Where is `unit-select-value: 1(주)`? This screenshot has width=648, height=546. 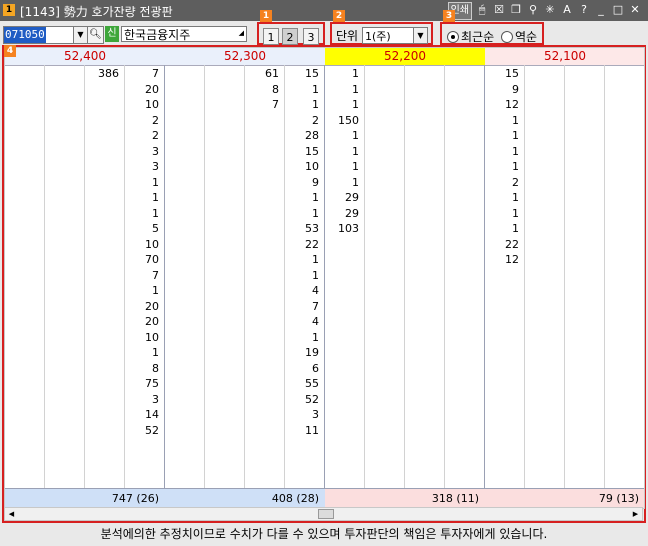 unit-select-value: 1(주) is located at coordinates (378, 36).